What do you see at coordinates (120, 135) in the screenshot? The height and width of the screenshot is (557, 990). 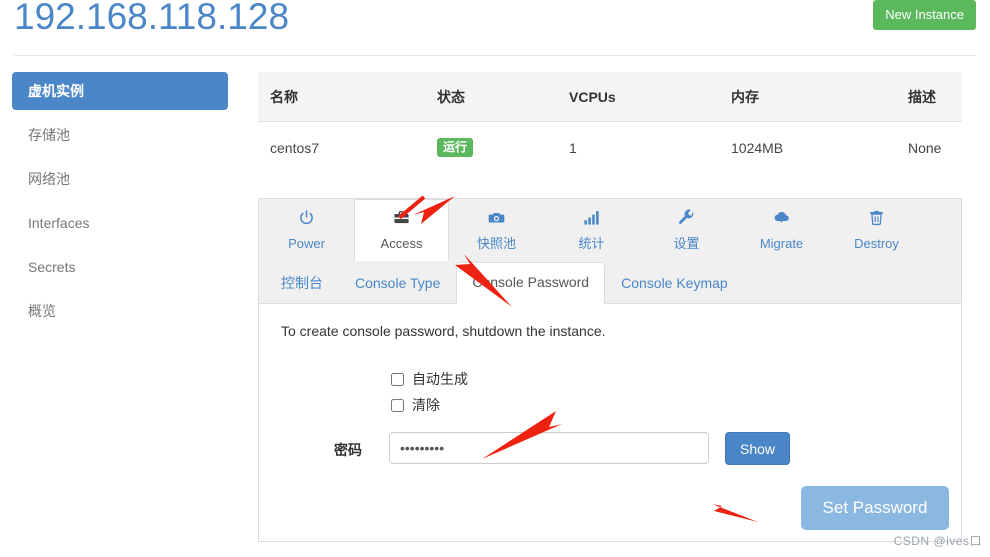 I see `sidebar-item-storage-pool: 存储池` at bounding box center [120, 135].